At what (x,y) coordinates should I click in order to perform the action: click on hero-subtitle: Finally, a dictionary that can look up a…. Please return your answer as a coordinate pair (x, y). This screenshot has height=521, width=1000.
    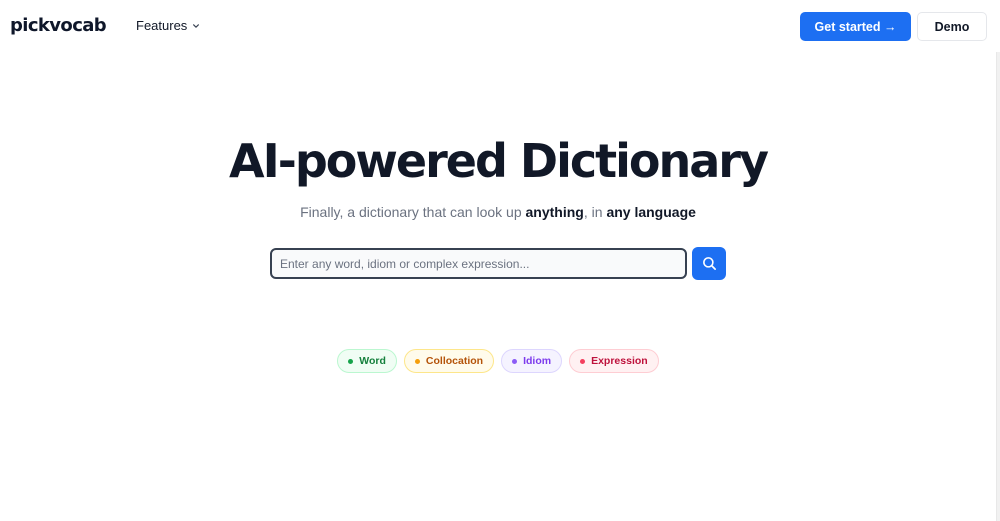
    Looking at the image, I should click on (498, 212).